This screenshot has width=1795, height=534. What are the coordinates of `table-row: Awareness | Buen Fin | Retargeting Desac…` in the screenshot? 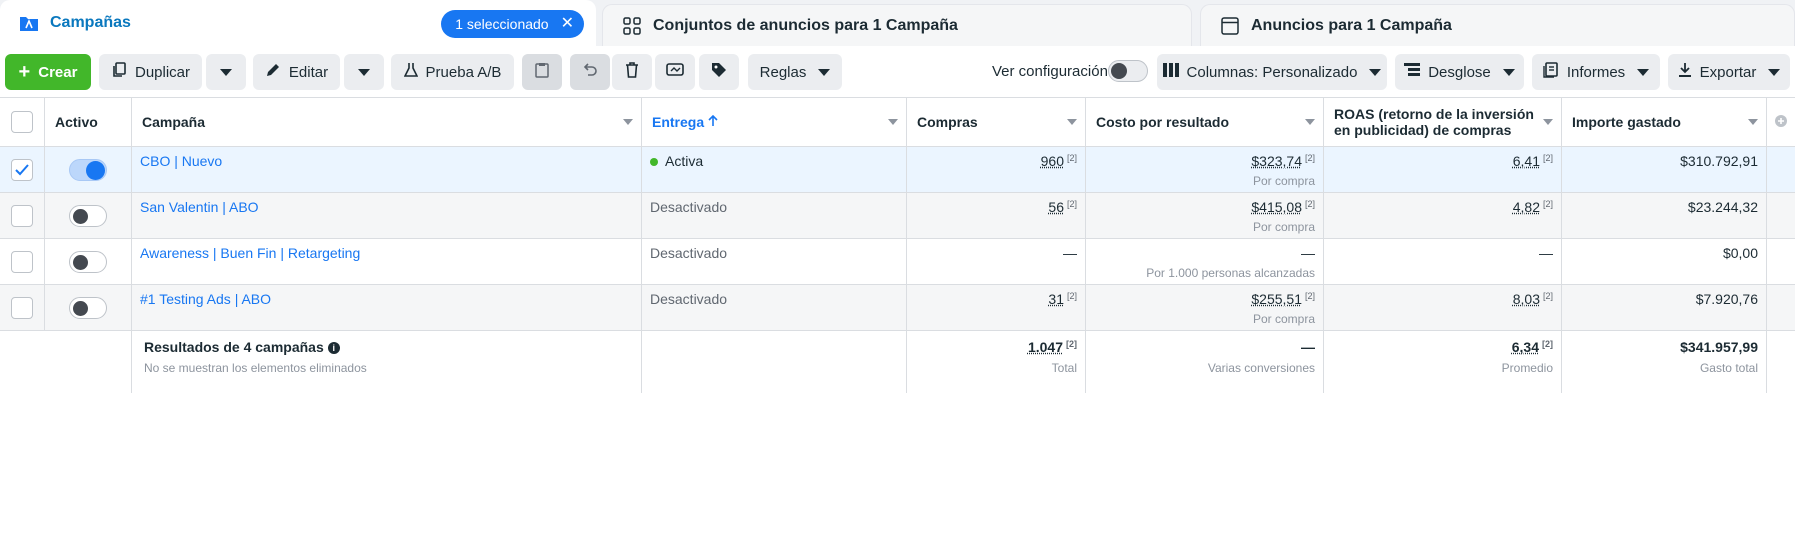 It's located at (897, 262).